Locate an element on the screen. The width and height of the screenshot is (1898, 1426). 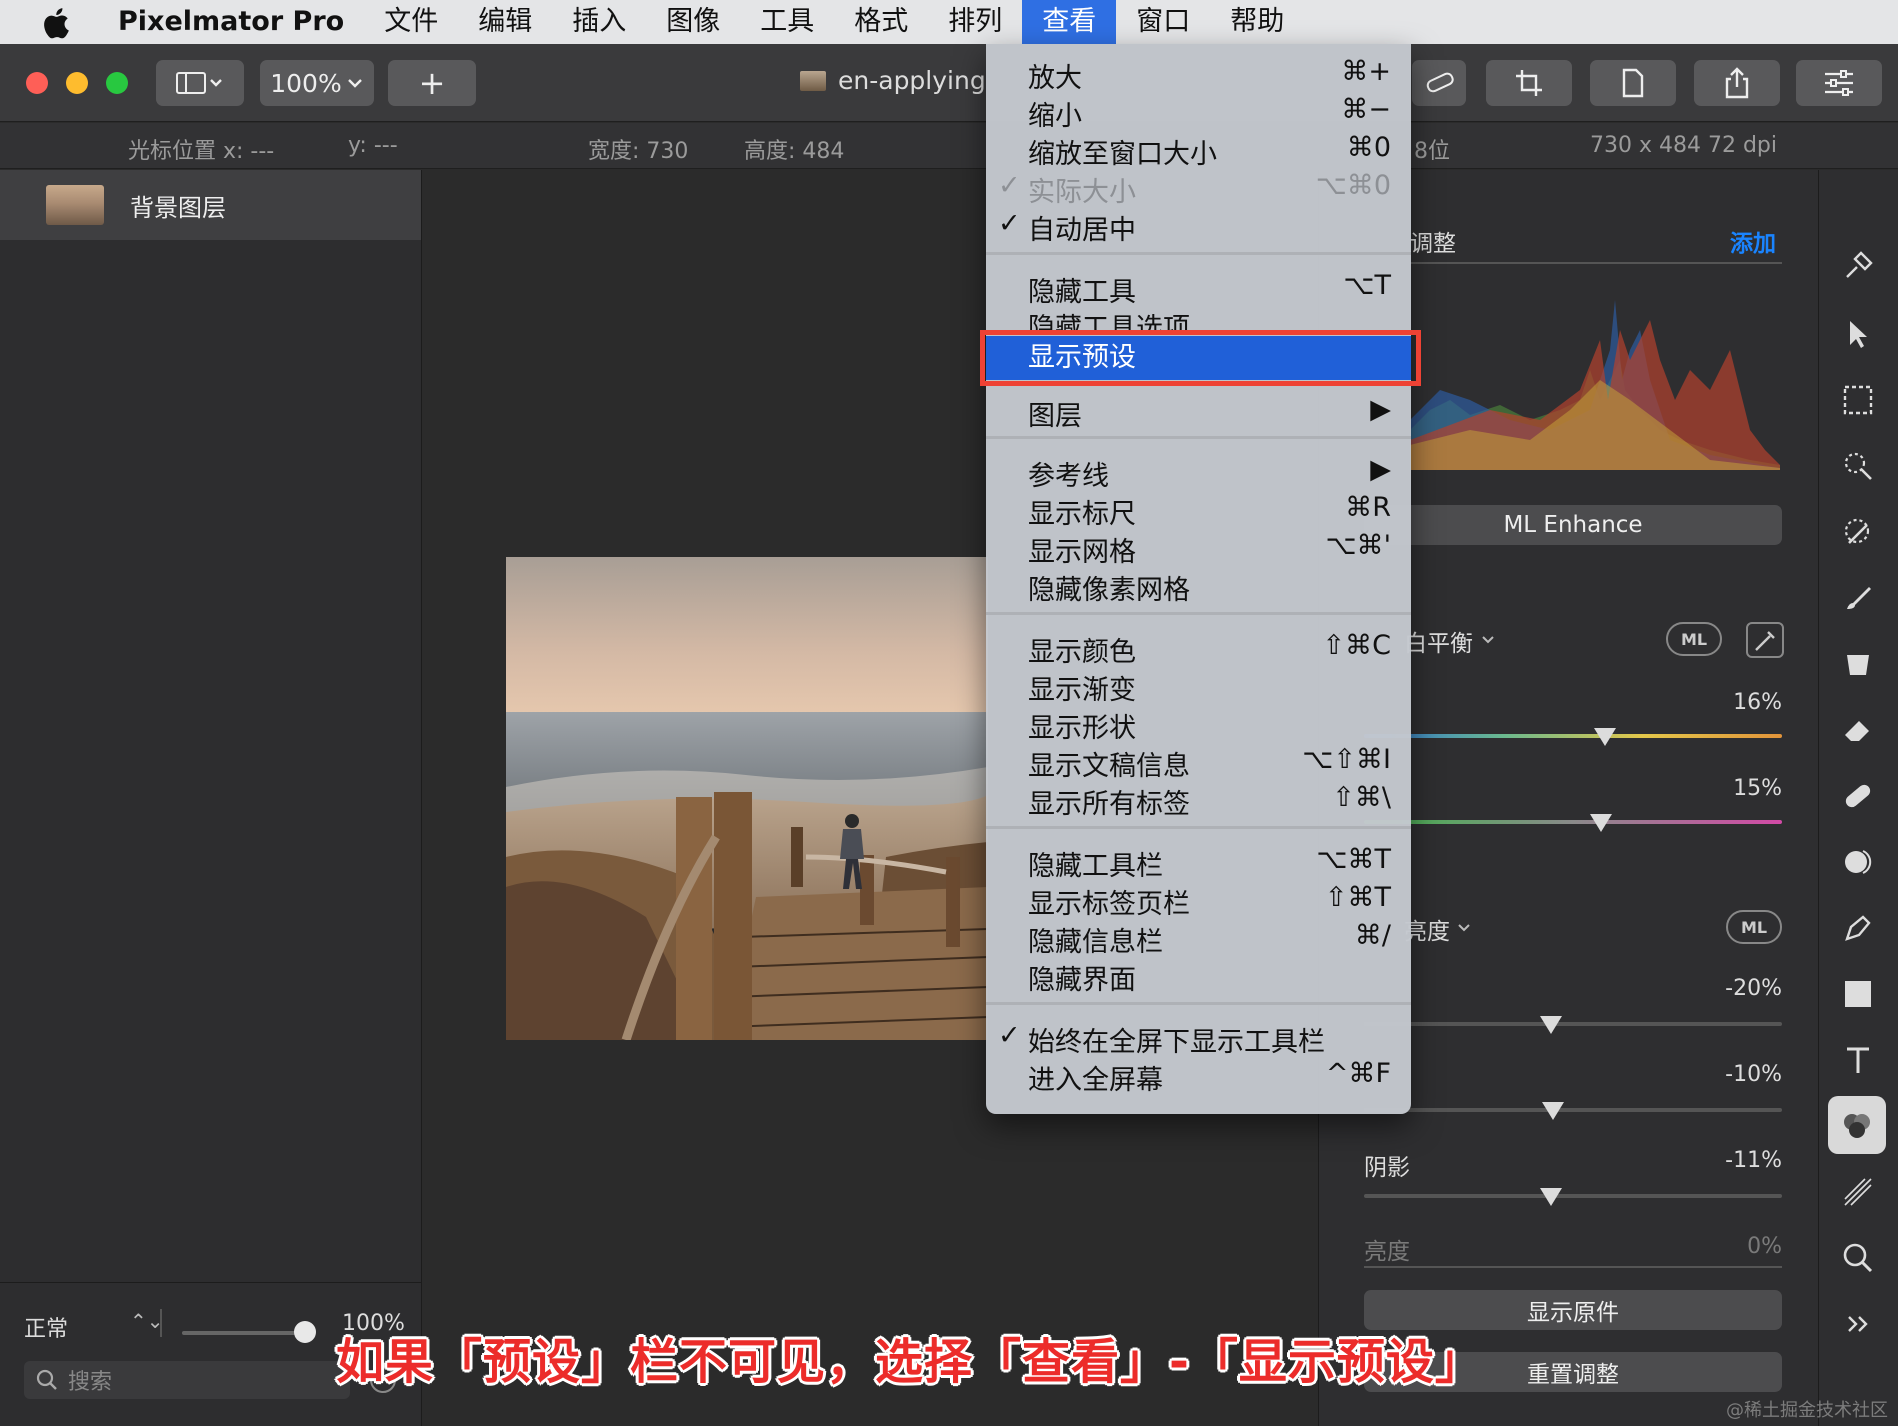
menu-help: 帮助 is located at coordinates (1257, 22).